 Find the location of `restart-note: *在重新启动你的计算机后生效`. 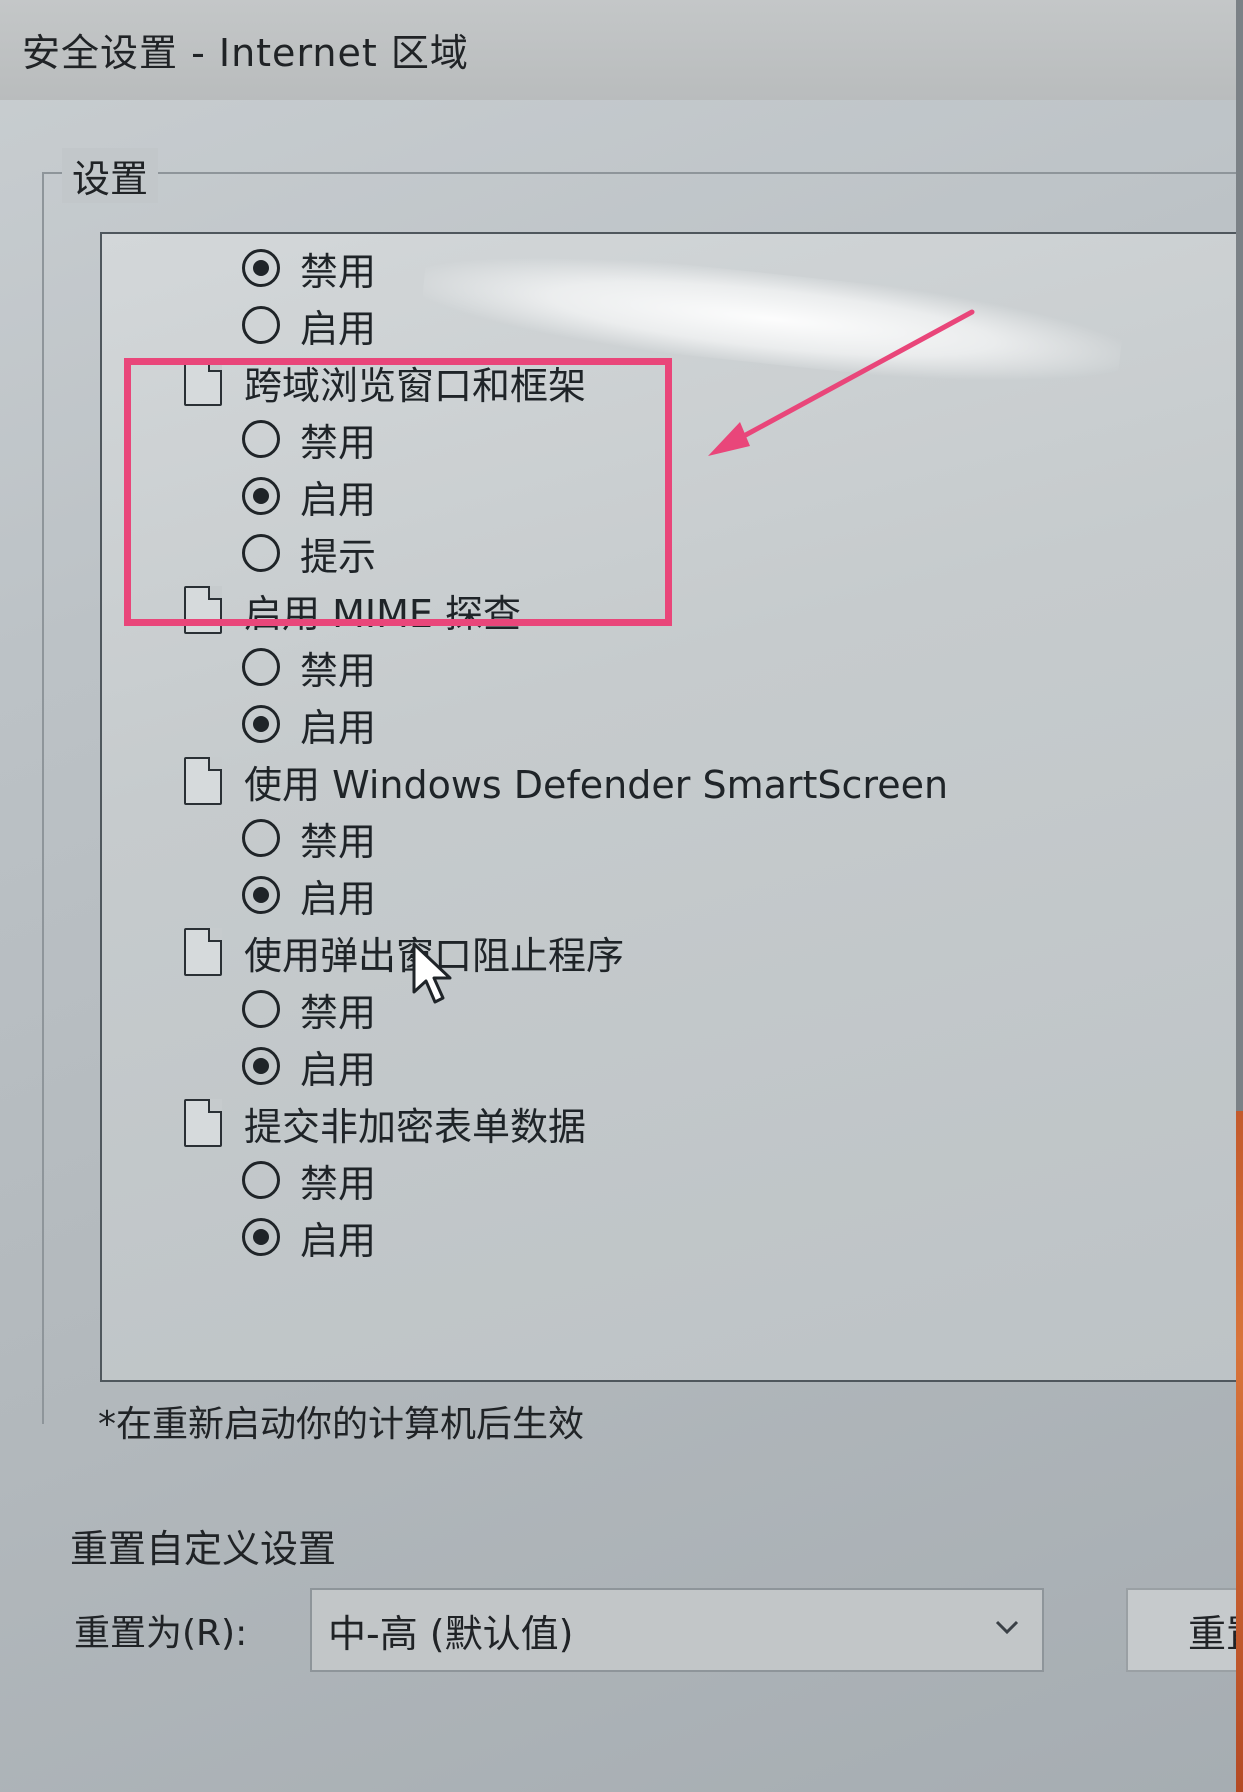

restart-note: *在重新启动你的计算机后生效 is located at coordinates (341, 1424).